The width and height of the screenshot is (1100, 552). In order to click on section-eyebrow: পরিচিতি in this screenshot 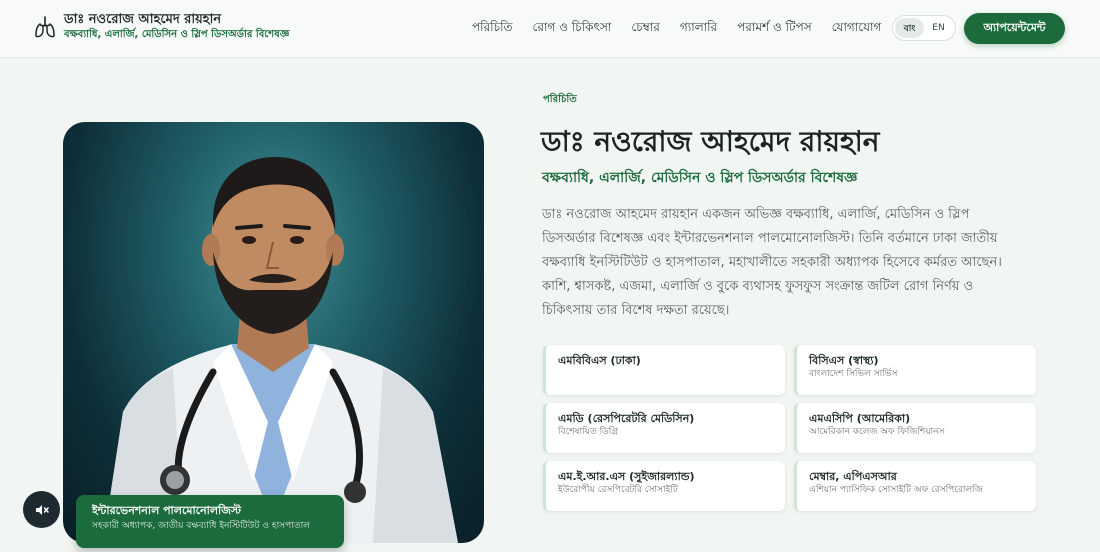, I will do `click(560, 99)`.